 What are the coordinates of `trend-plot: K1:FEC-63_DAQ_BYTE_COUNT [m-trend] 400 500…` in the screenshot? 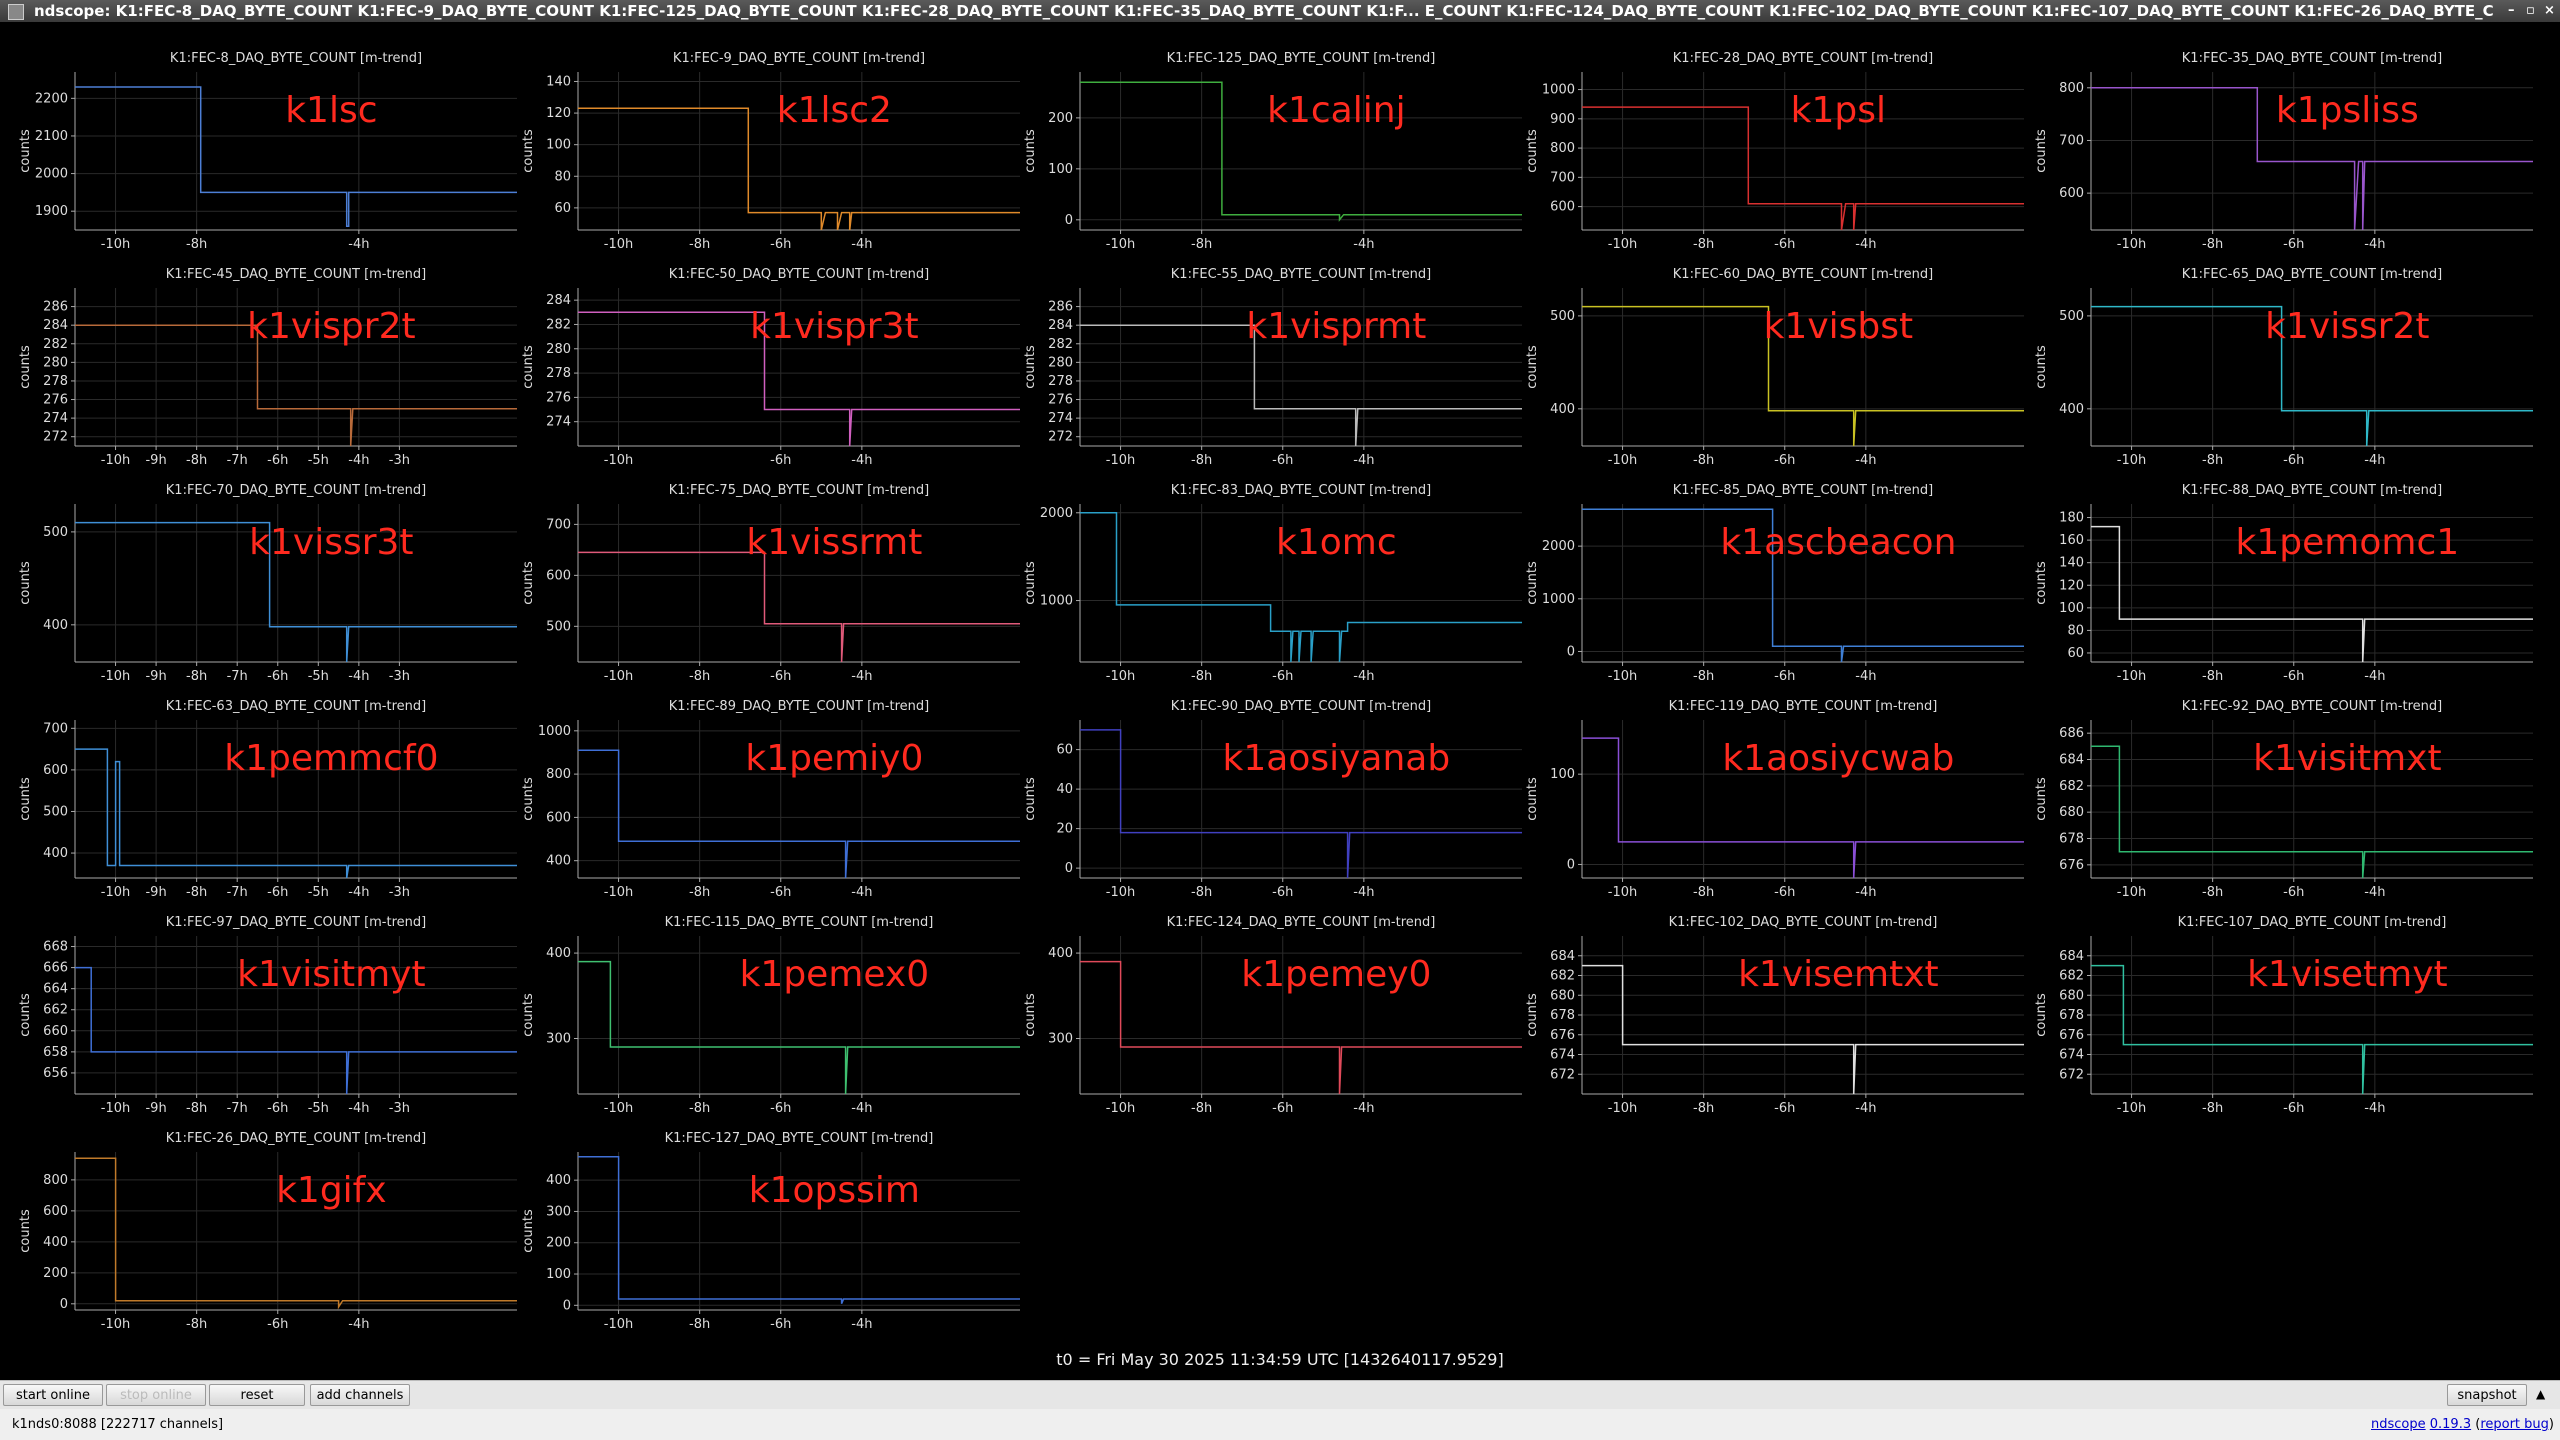 It's located at (267, 799).